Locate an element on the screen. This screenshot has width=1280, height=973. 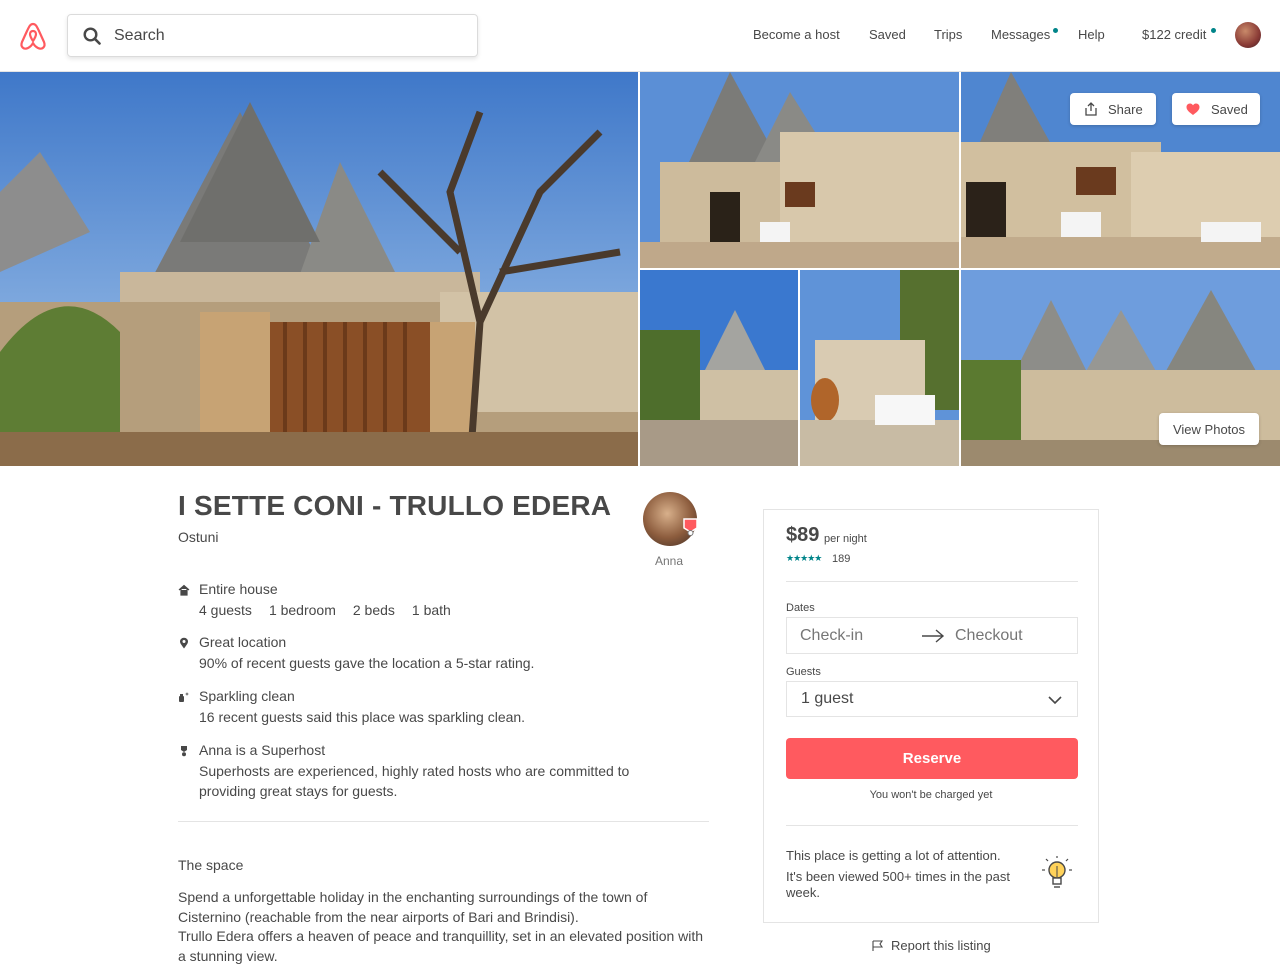
no-charge-note: You won't be charged yet is located at coordinates (931, 795).